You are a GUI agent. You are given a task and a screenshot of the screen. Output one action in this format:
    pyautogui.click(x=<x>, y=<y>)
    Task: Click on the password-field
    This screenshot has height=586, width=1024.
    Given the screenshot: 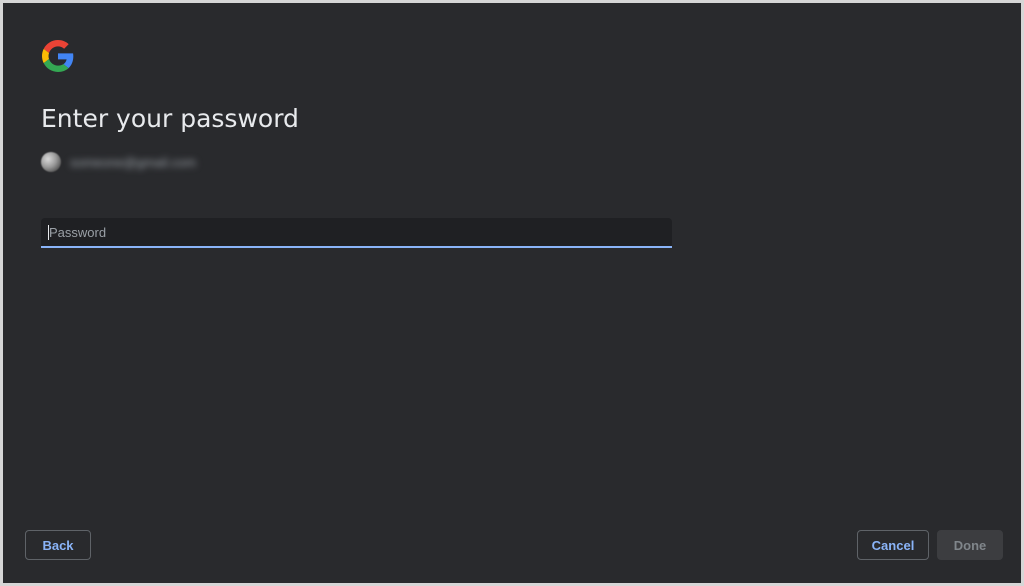 What is the action you would take?
    pyautogui.click(x=356, y=233)
    